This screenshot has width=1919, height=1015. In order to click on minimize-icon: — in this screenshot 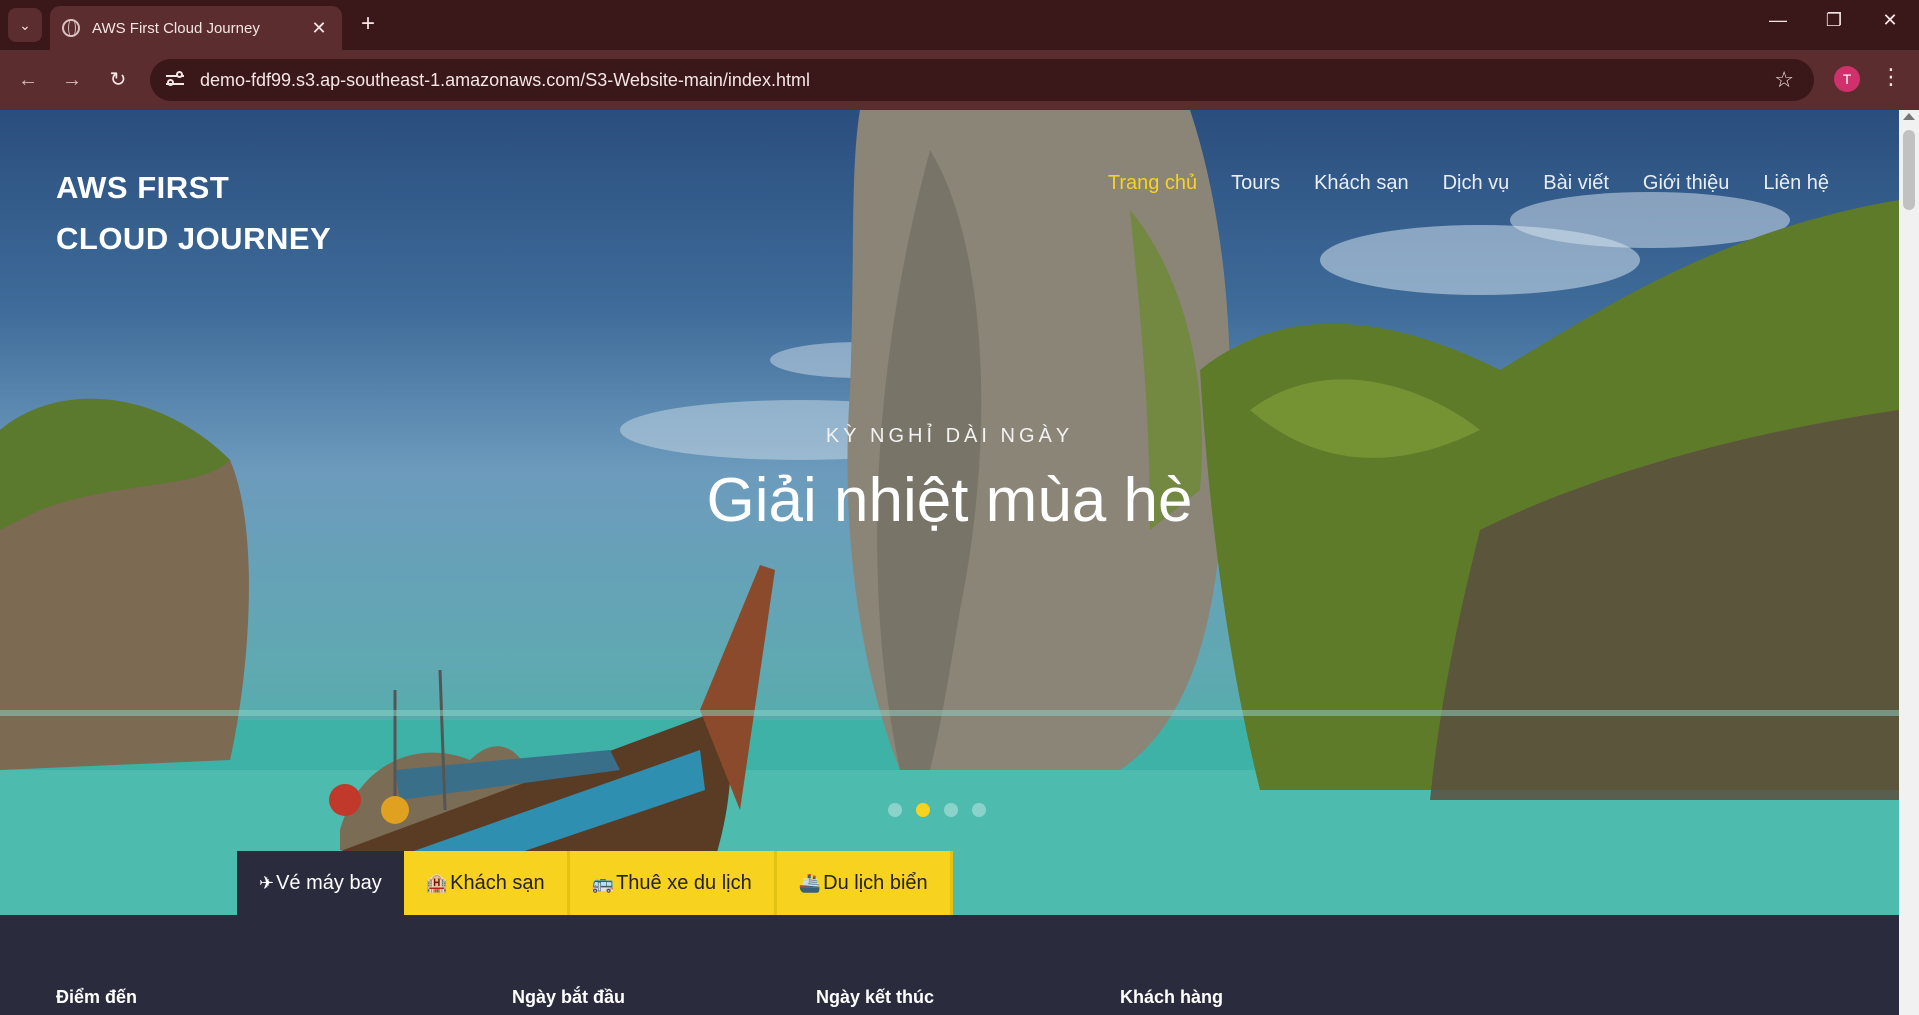, I will do `click(1778, 20)`.